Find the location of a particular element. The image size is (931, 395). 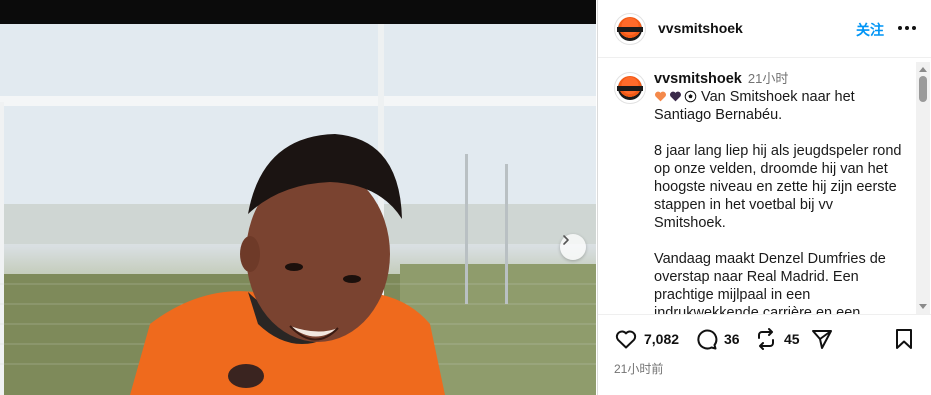

caption-username: vvsmitshoek is located at coordinates (698, 79).